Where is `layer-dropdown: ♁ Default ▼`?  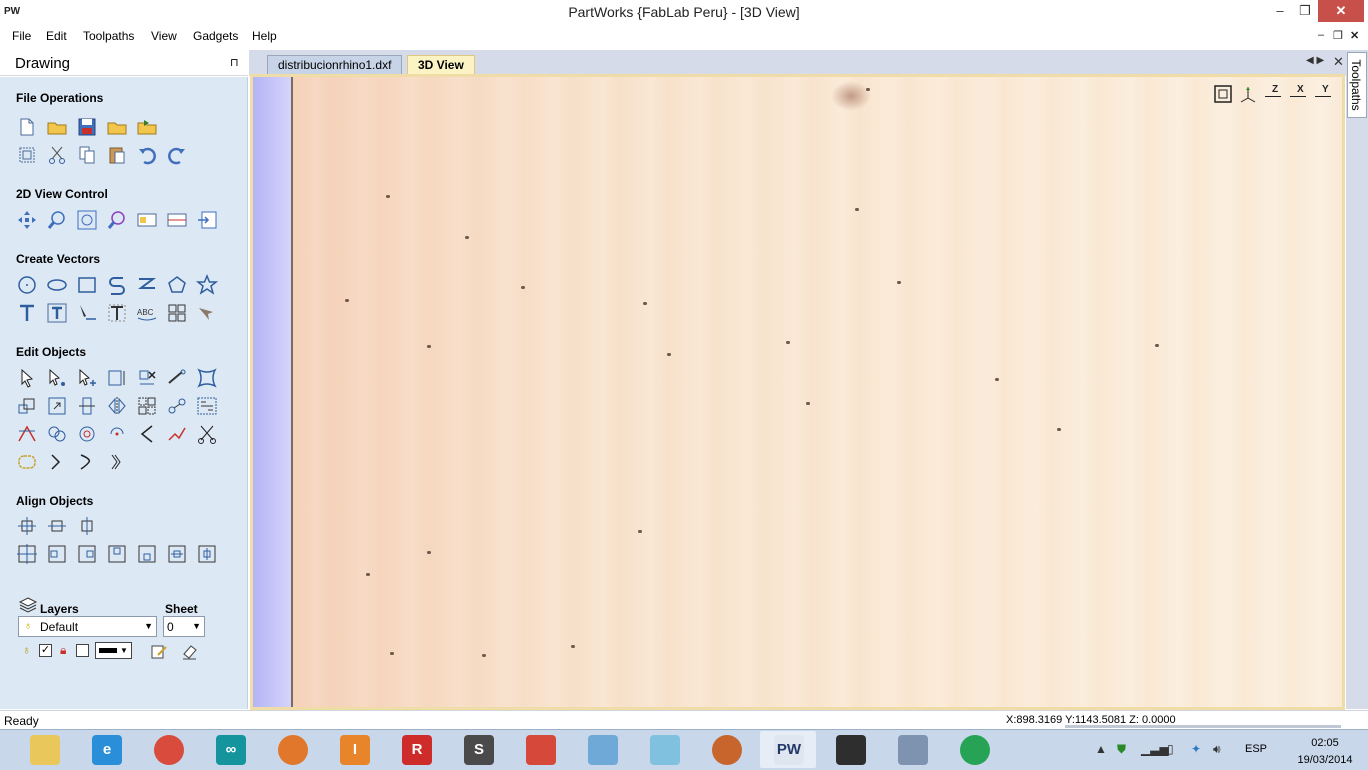 layer-dropdown: ♁ Default ▼ is located at coordinates (87, 626).